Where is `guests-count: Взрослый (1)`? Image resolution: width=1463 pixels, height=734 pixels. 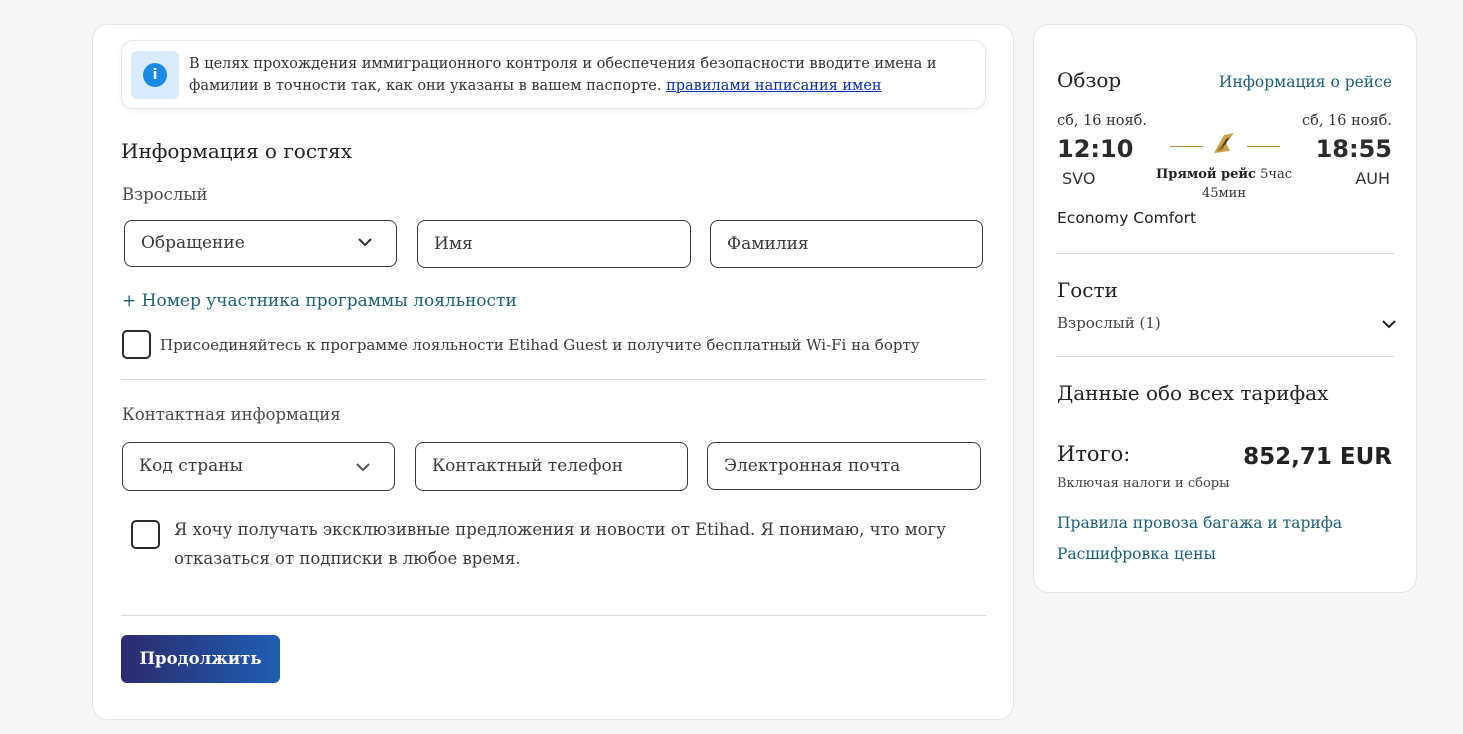 guests-count: Взрослый (1) is located at coordinates (1109, 323).